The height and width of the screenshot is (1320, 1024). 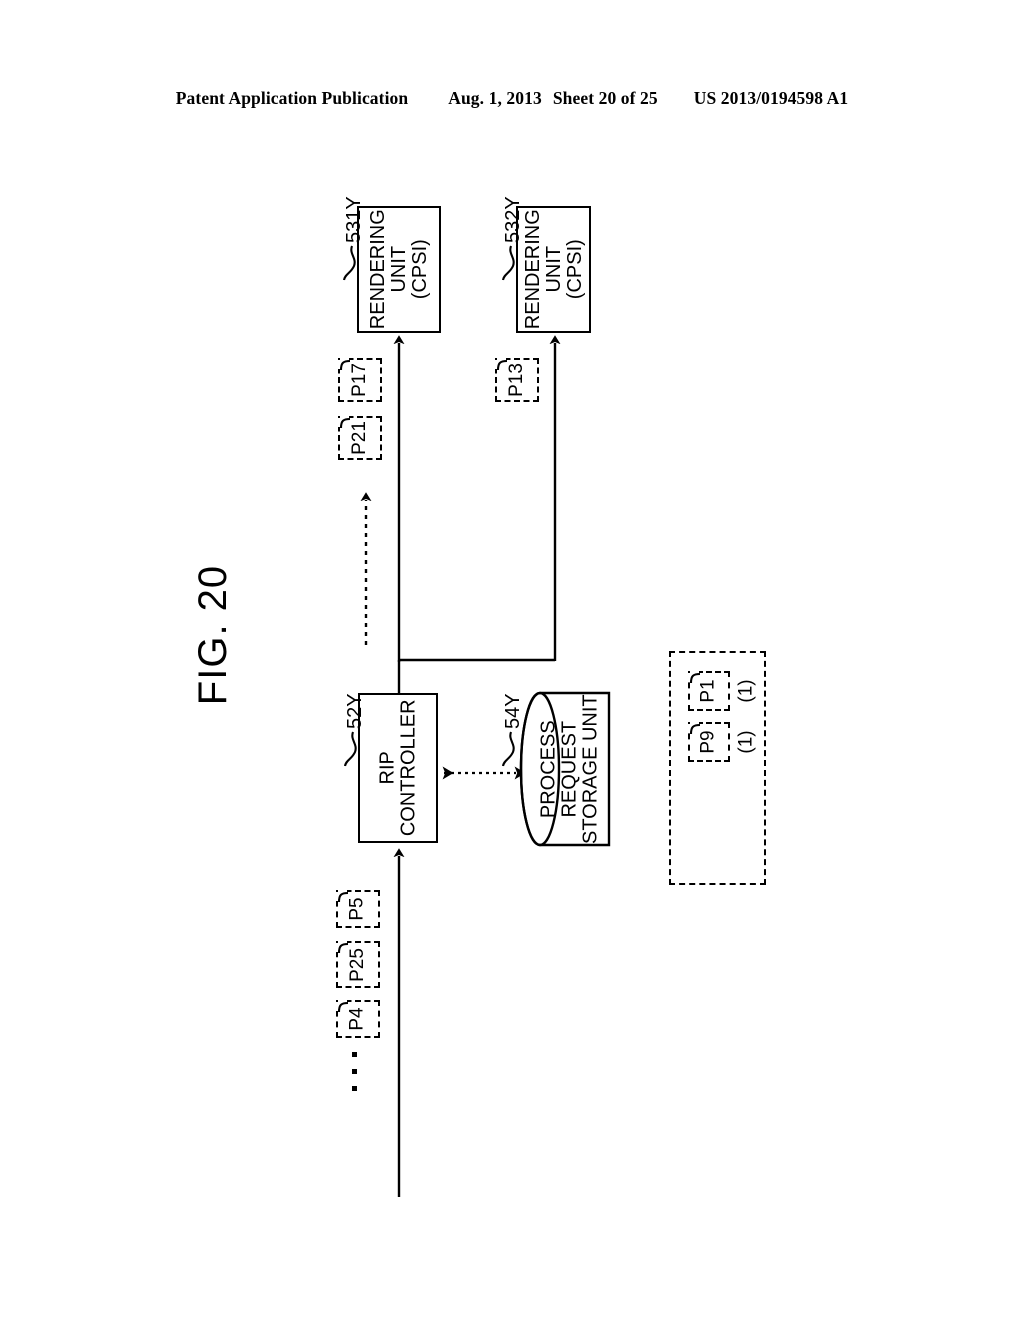 I want to click on rendering-unit-1-line2: UNIT, so click(x=398, y=269).